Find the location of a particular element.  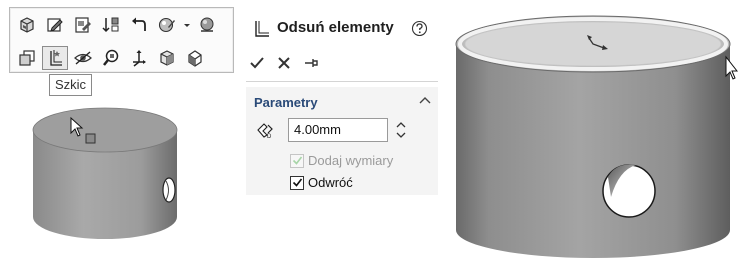

sketch-icon is located at coordinates (55, 58).